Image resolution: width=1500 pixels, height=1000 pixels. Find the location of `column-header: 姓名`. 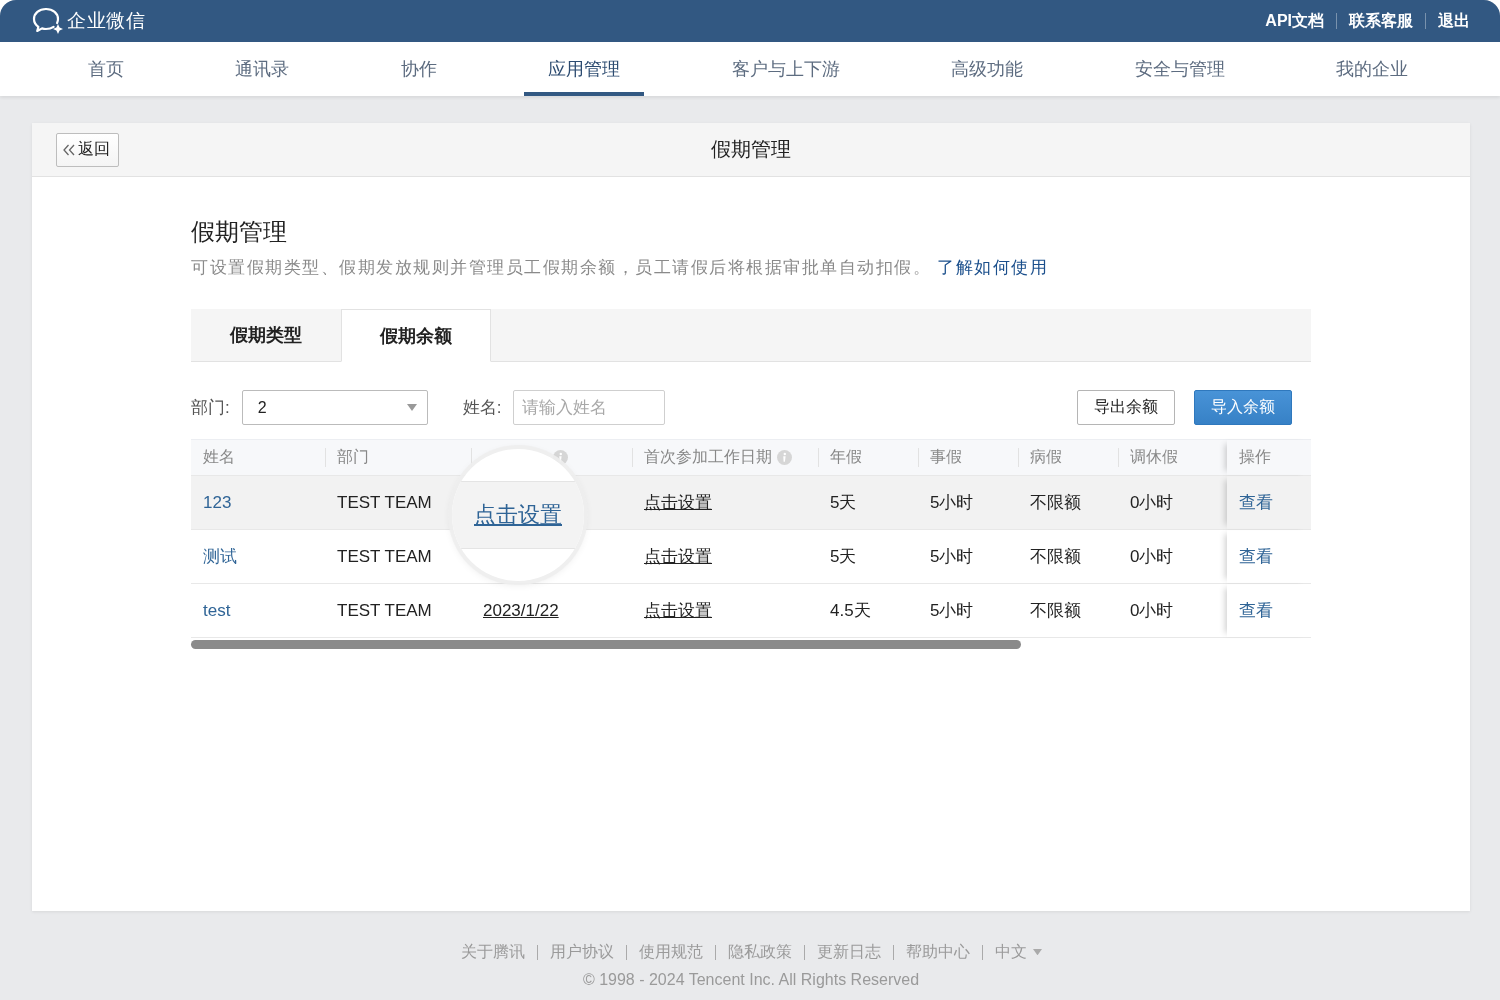

column-header: 姓名 is located at coordinates (219, 457).